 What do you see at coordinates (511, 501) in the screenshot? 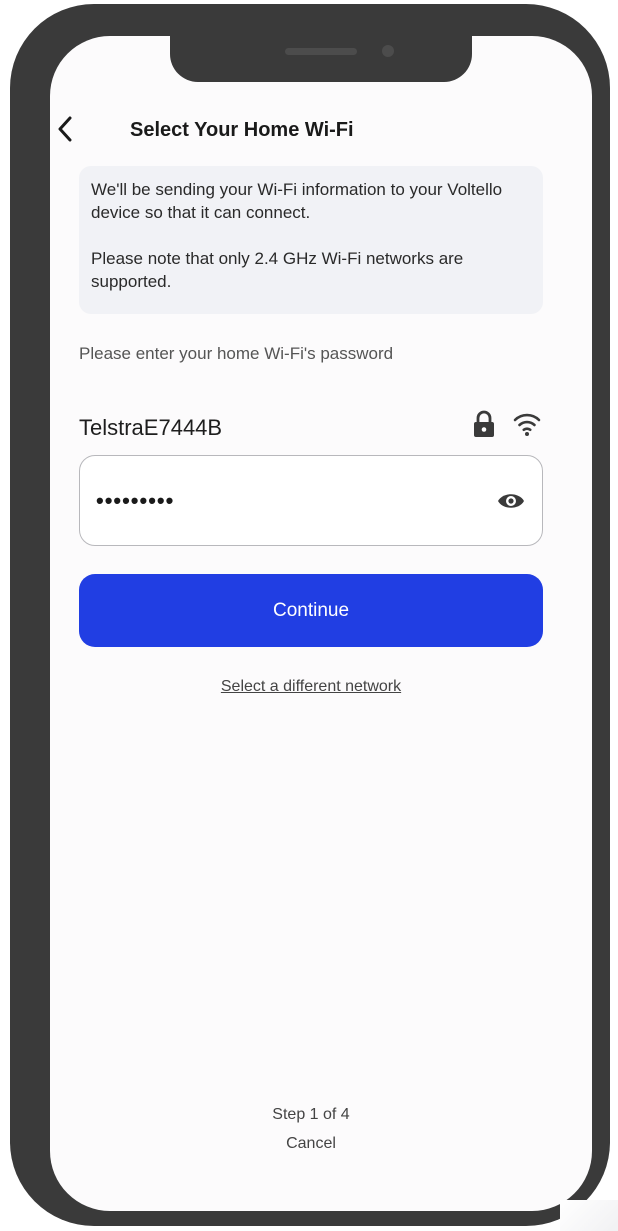
I see `eye-icon` at bounding box center [511, 501].